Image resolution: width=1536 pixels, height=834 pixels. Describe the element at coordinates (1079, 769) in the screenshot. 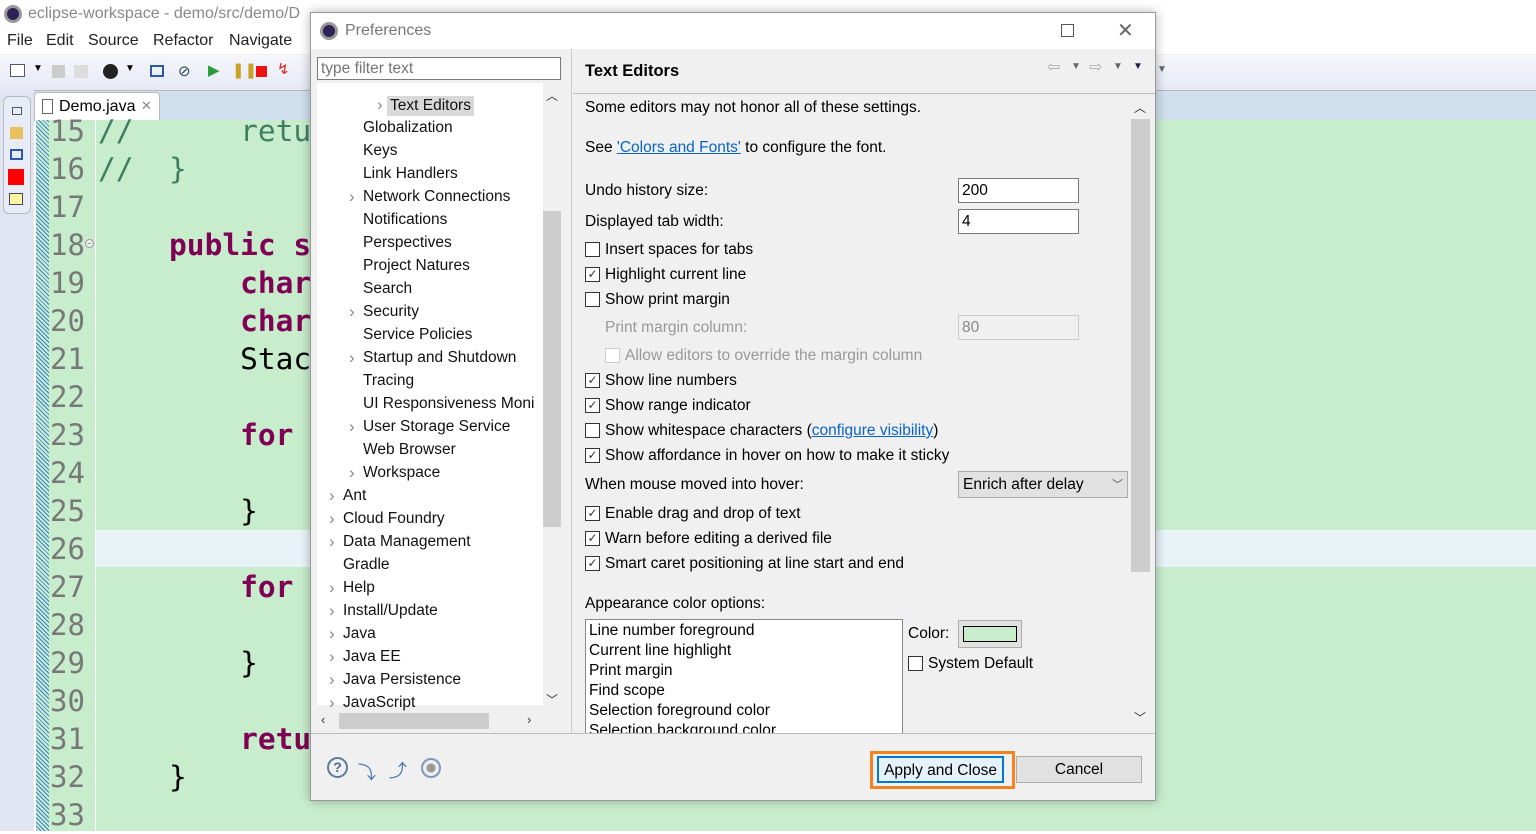

I see `cancel-button: Cancel` at that location.